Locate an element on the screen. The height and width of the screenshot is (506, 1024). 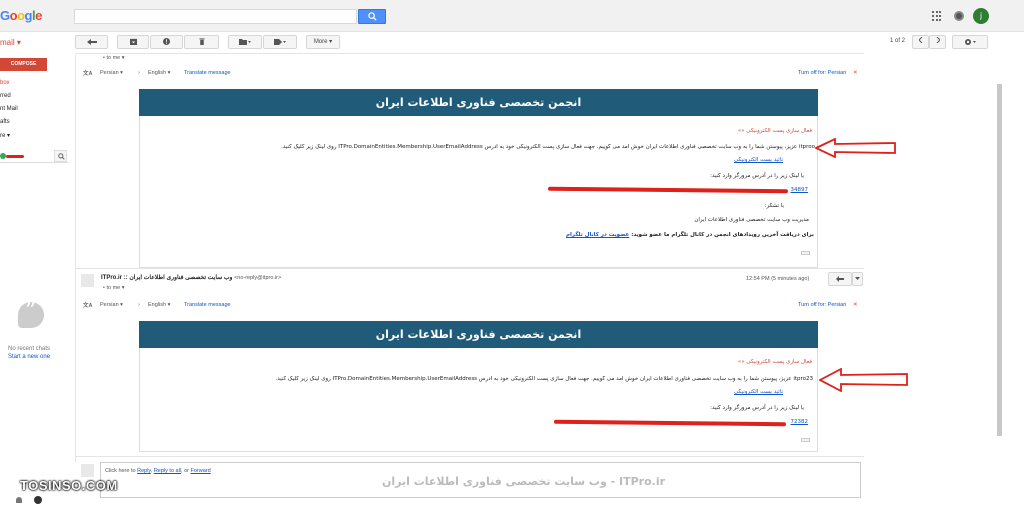
activation-url-link: 72382 is located at coordinates (800, 422).